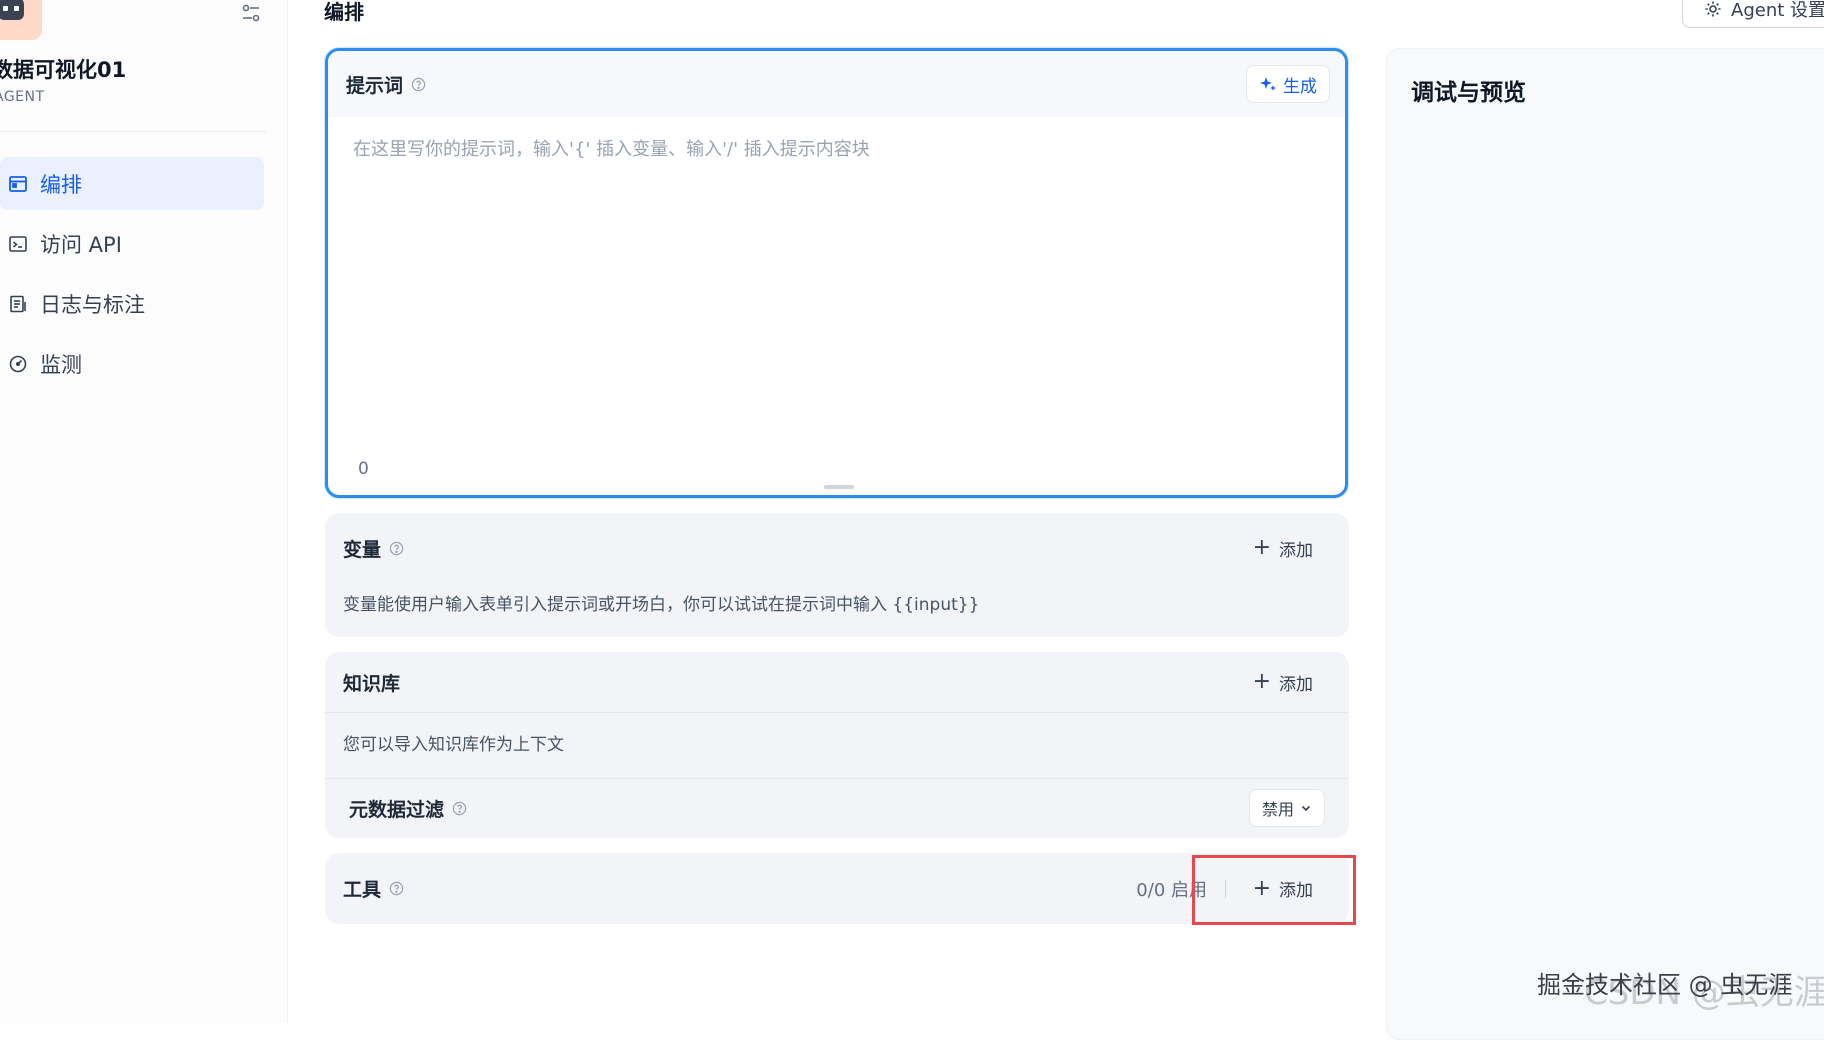 The image size is (1824, 1040). I want to click on generate-button: 生成, so click(1288, 84).